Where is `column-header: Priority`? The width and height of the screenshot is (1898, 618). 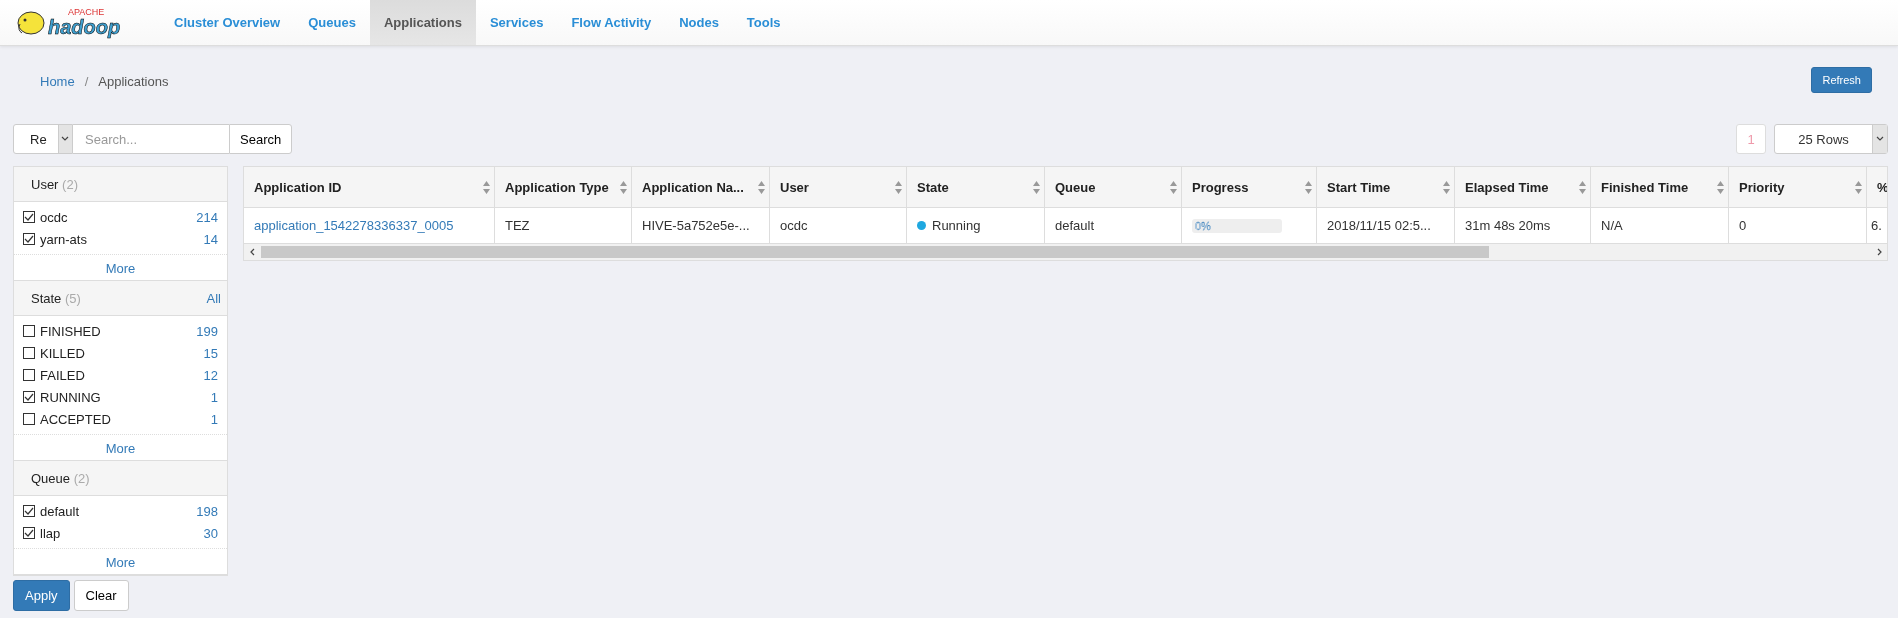
column-header: Priority is located at coordinates (1798, 187).